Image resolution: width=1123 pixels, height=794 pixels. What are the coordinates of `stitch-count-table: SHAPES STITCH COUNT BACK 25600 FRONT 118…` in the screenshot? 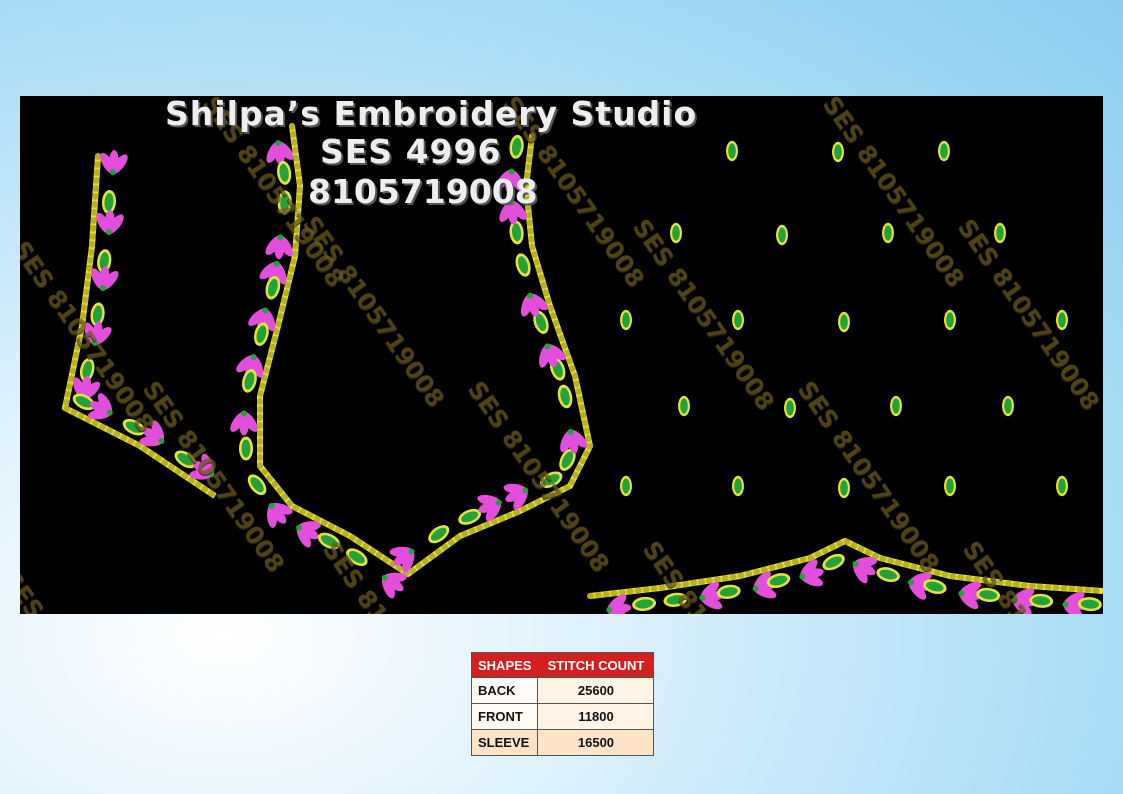 It's located at (562, 704).